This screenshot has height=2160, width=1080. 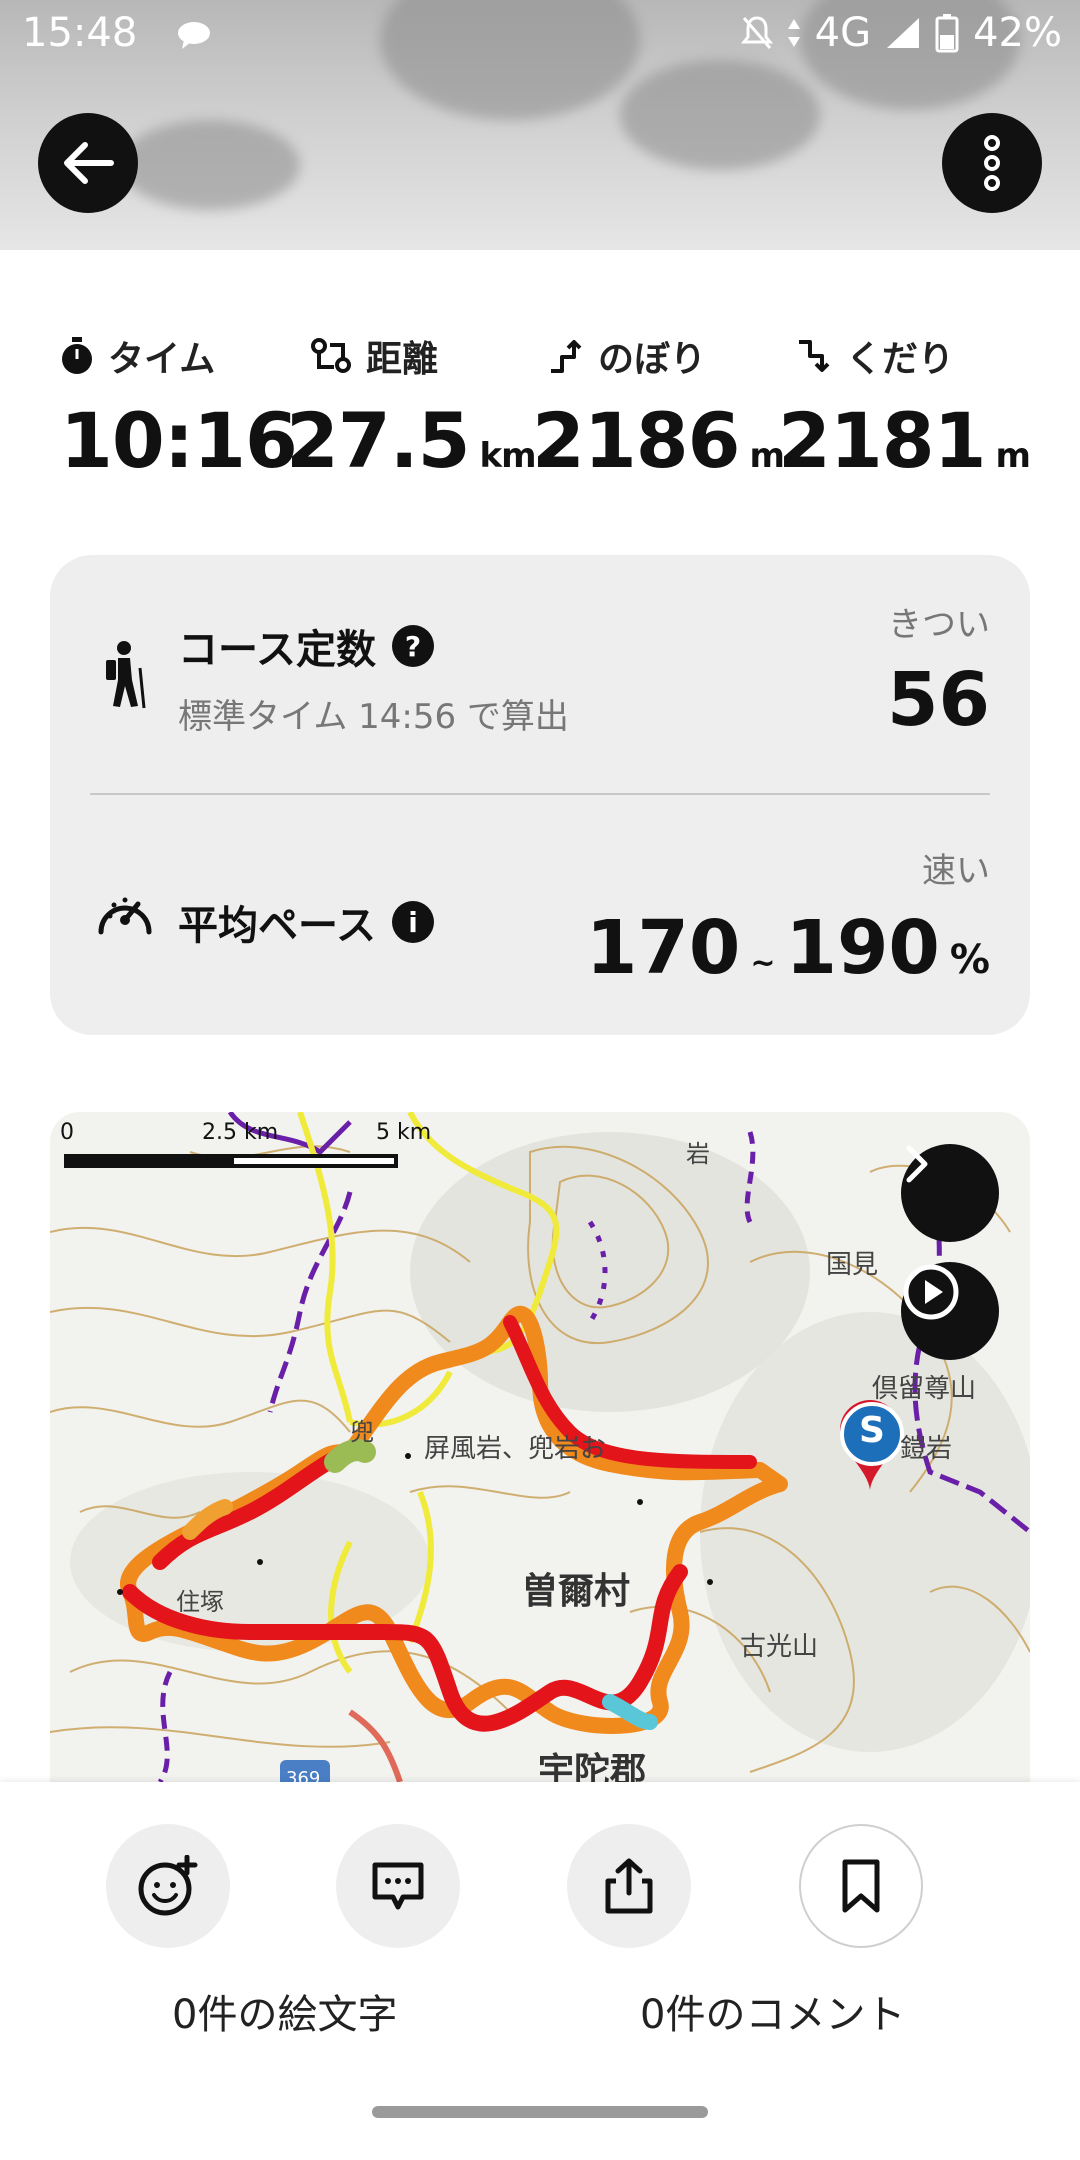 What do you see at coordinates (872, 1430) in the screenshot?
I see `start-marker-label: S` at bounding box center [872, 1430].